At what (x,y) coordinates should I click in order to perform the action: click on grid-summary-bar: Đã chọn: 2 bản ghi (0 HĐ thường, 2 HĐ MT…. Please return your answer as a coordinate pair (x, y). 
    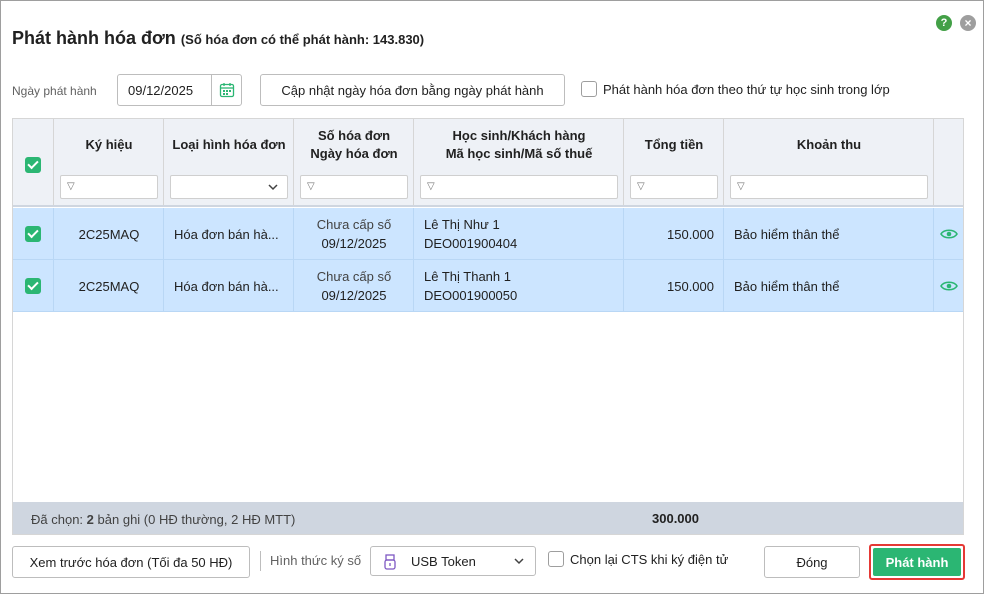
    Looking at the image, I should click on (488, 518).